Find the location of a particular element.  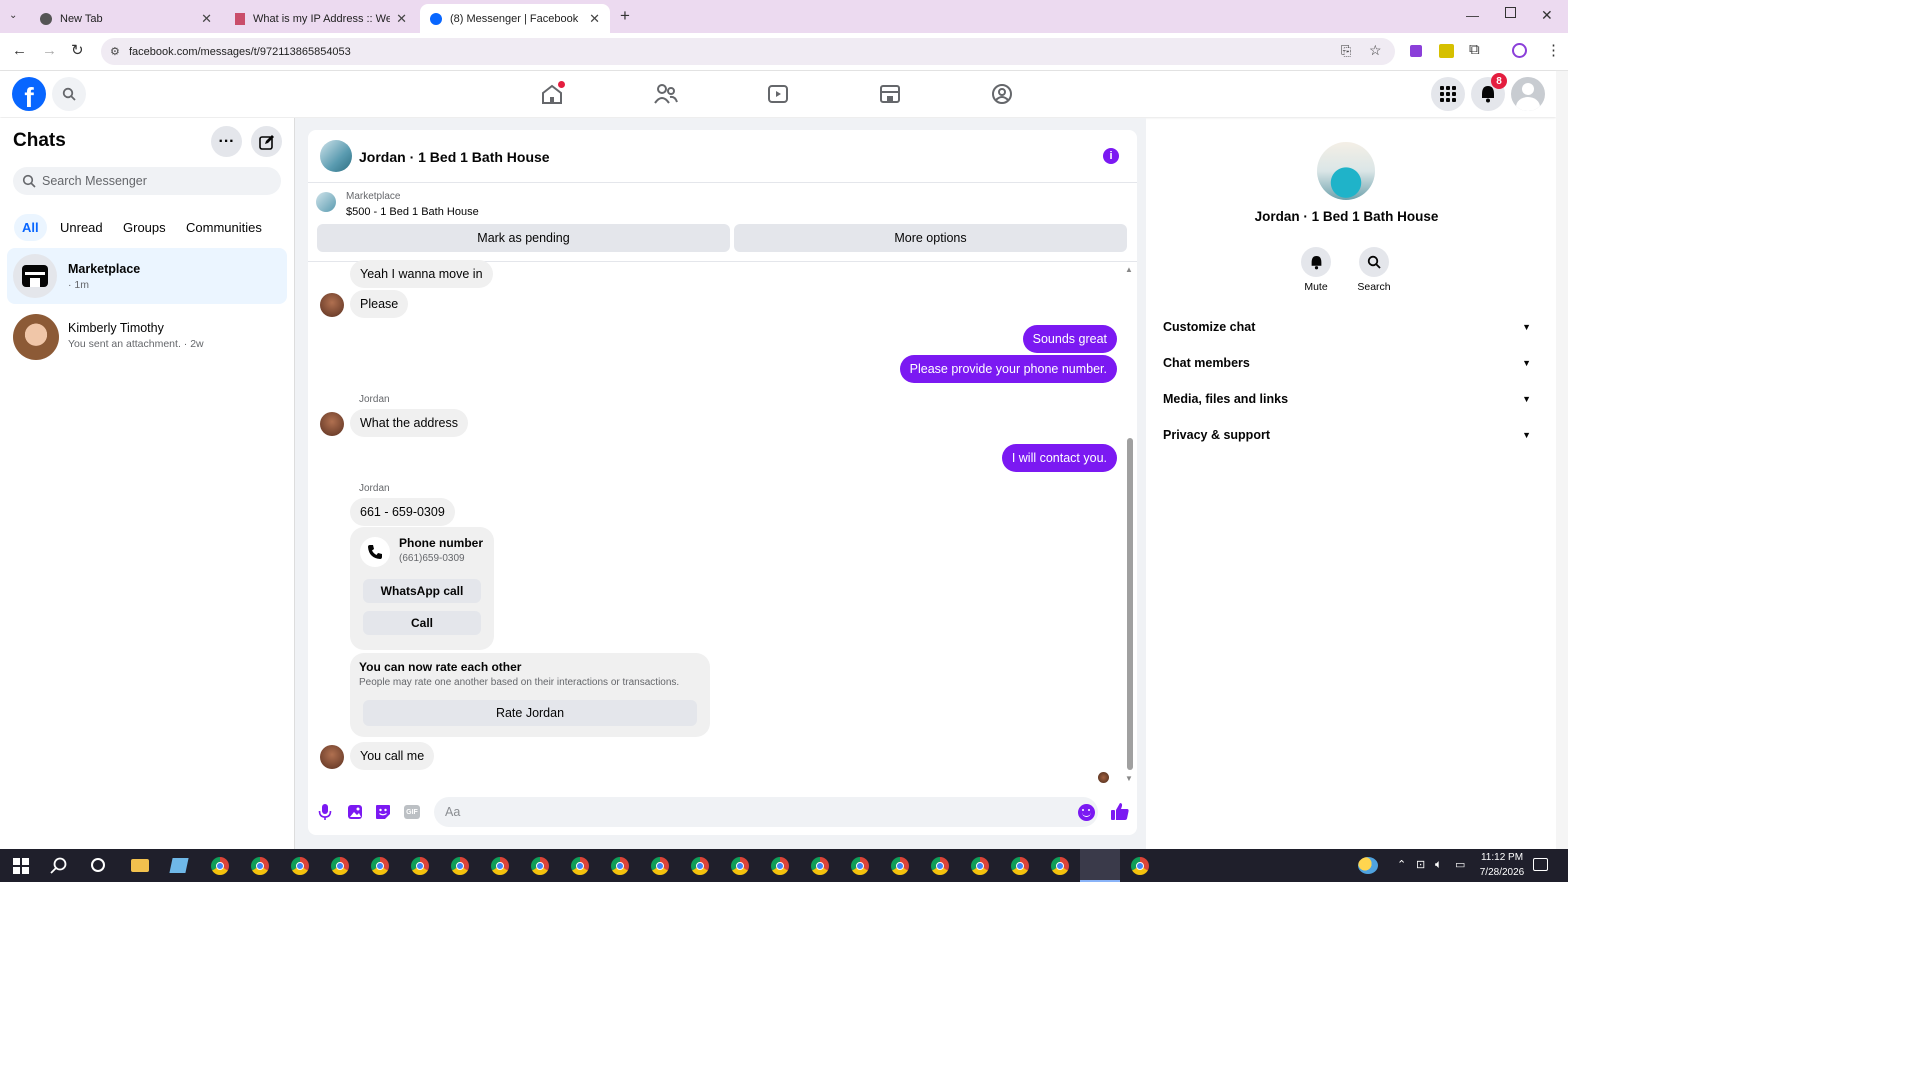

scroll-down-arrow: ▼ is located at coordinates (1129, 778).